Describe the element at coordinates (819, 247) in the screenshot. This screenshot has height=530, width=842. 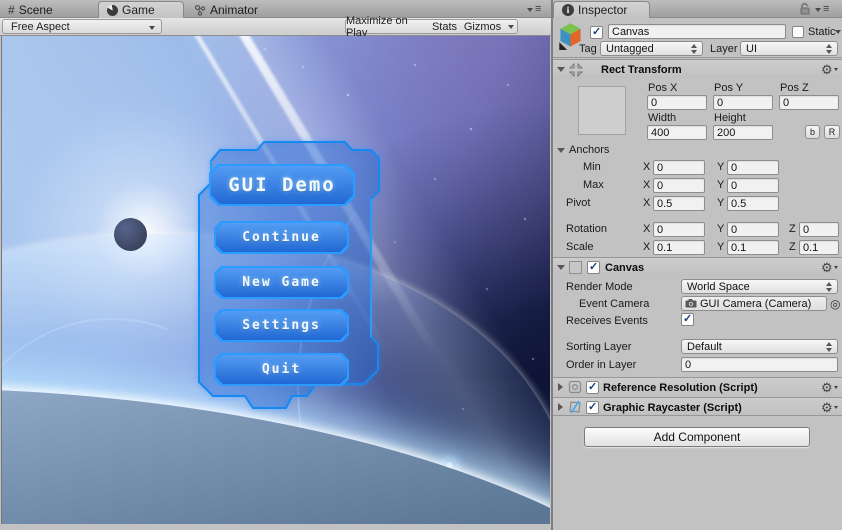
I see `scale-z-field: 0.1` at that location.